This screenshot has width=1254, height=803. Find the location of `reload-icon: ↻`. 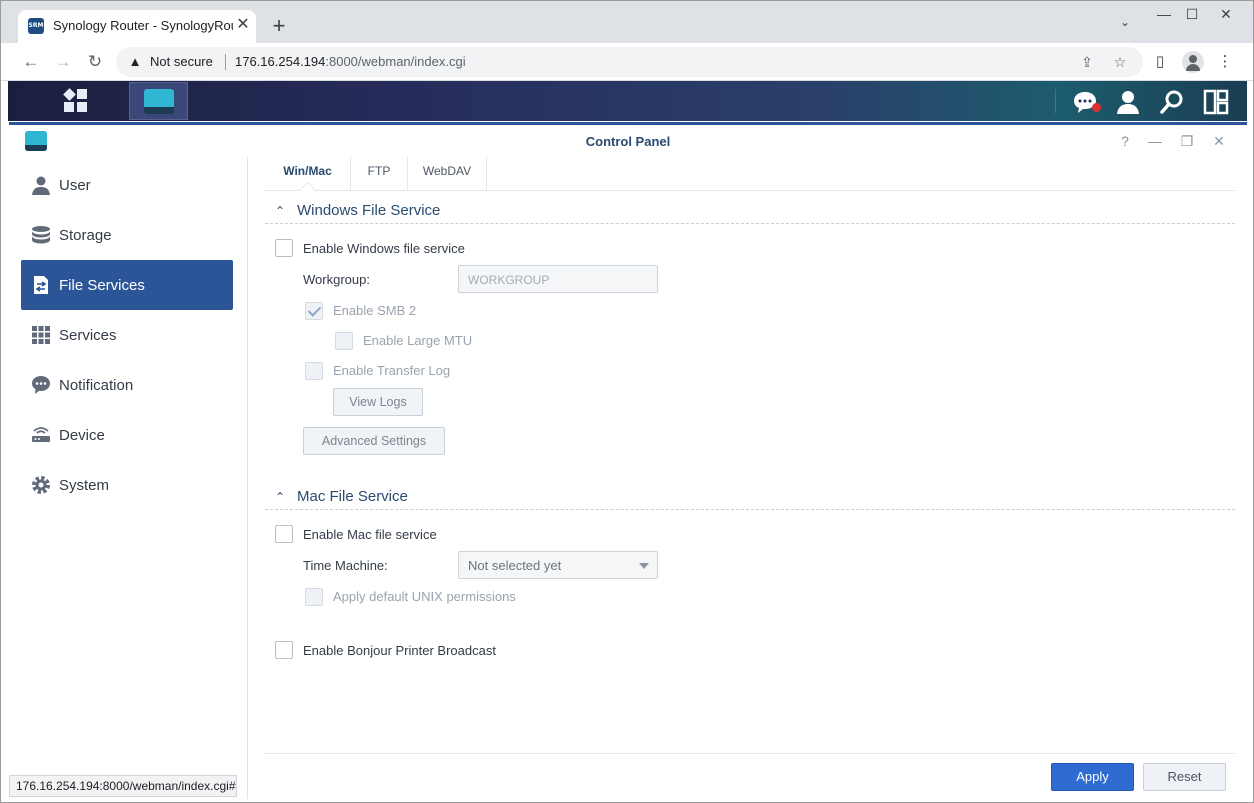

reload-icon: ↻ is located at coordinates (95, 62).